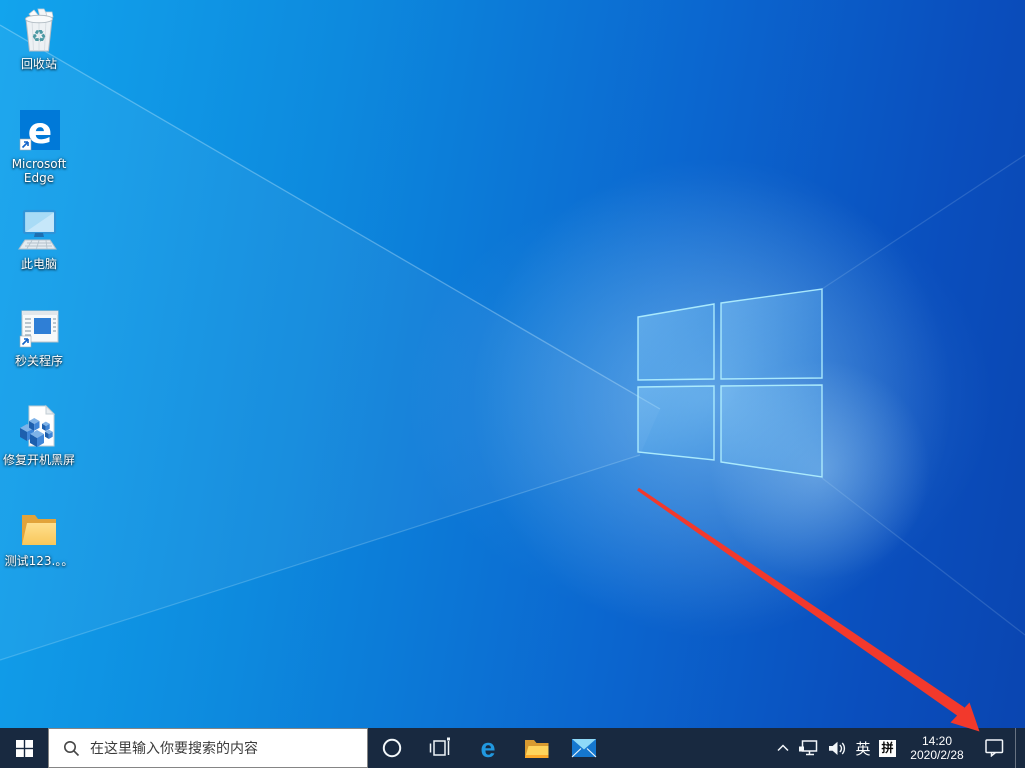  Describe the element at coordinates (72, 748) in the screenshot. I see `search-icon` at that location.